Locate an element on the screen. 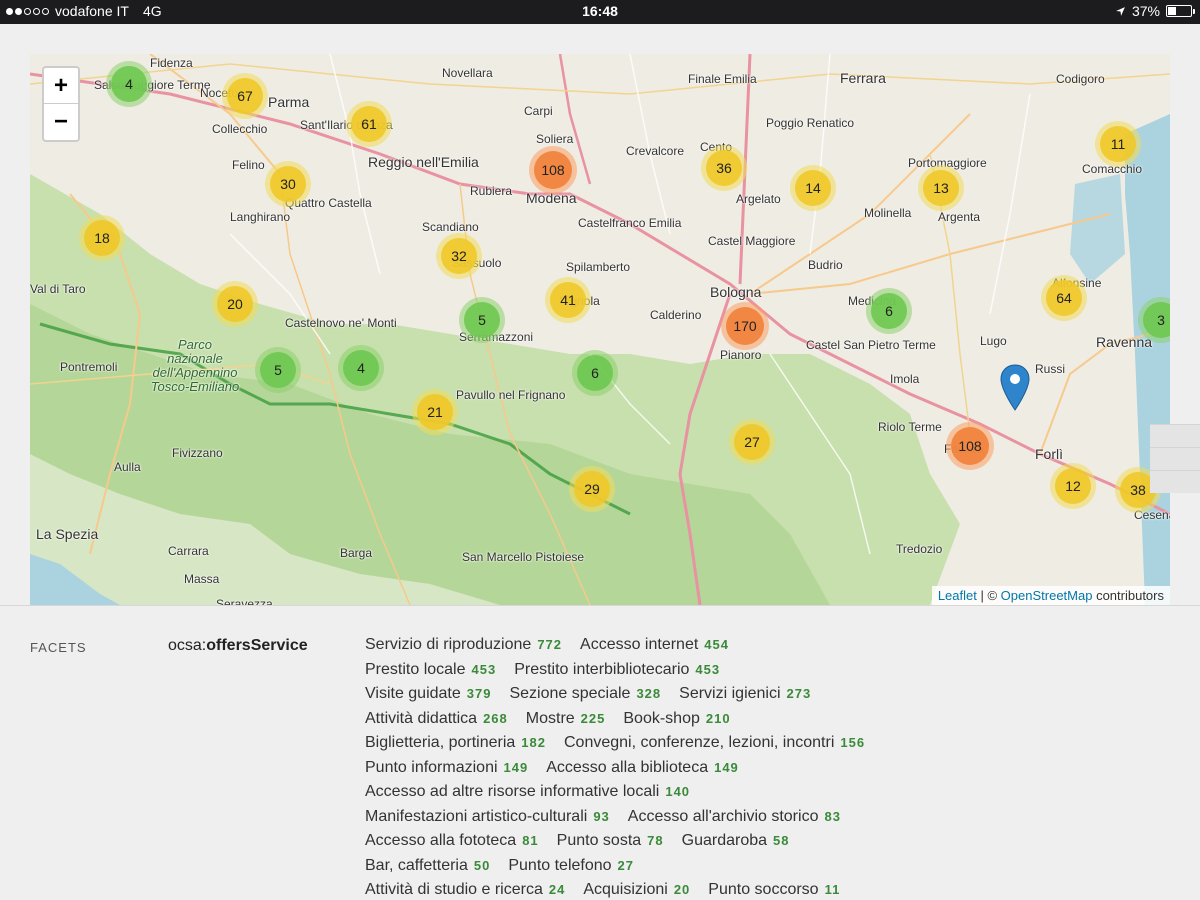  cluster-marker: 12 is located at coordinates (1073, 486).